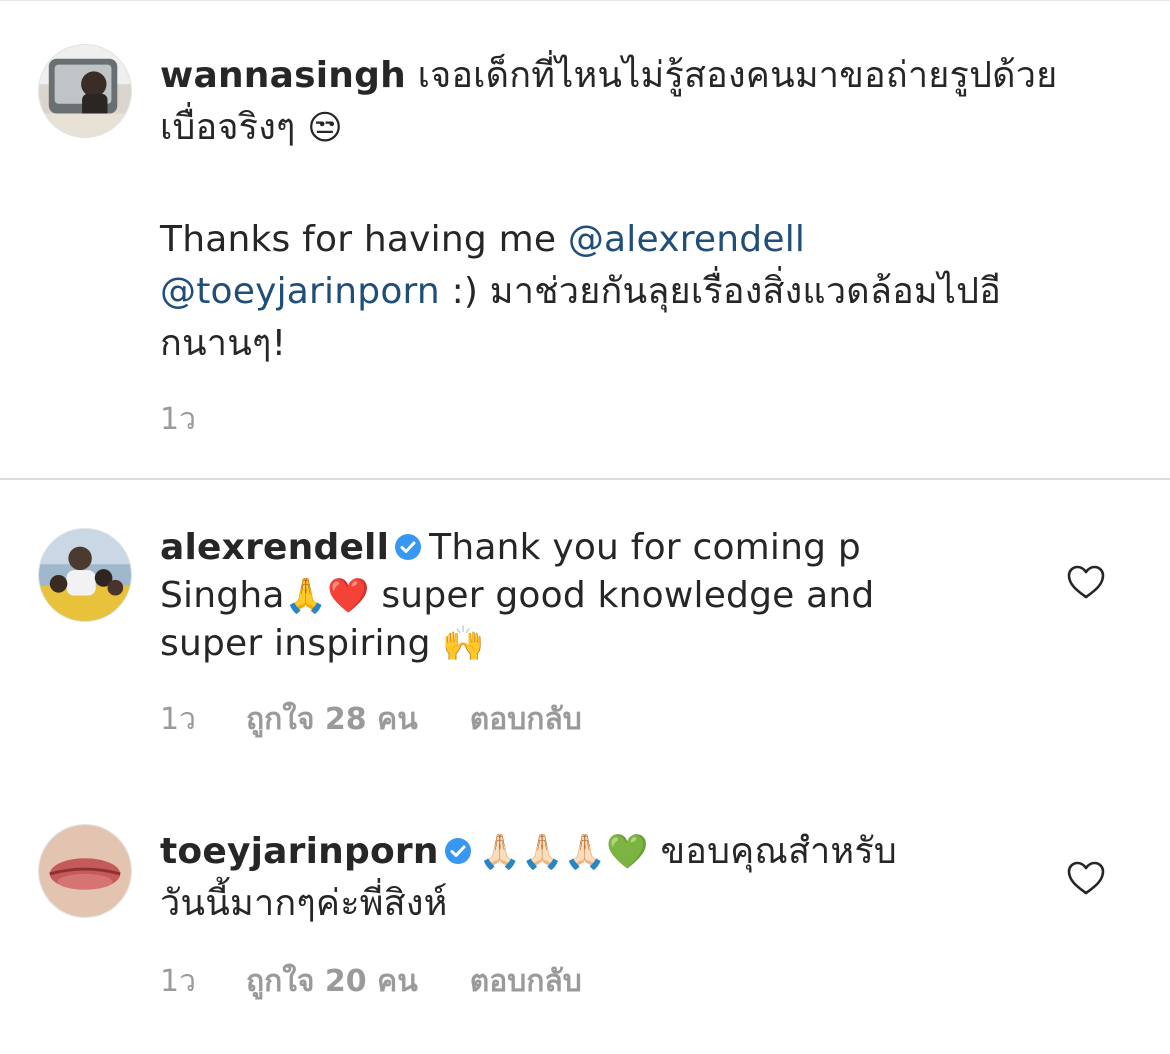  I want to click on avatar-alexrendell, so click(85, 575).